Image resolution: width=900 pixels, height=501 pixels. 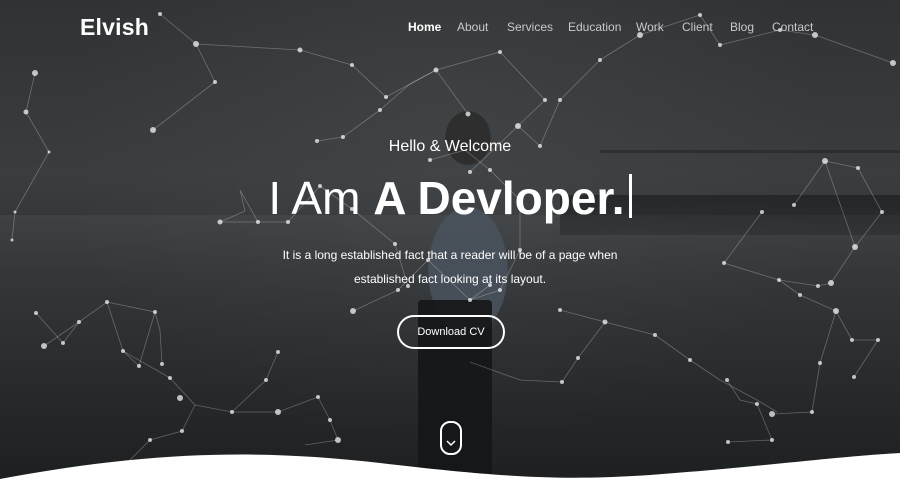 I want to click on download-cv-button: Download CV, so click(x=451, y=332).